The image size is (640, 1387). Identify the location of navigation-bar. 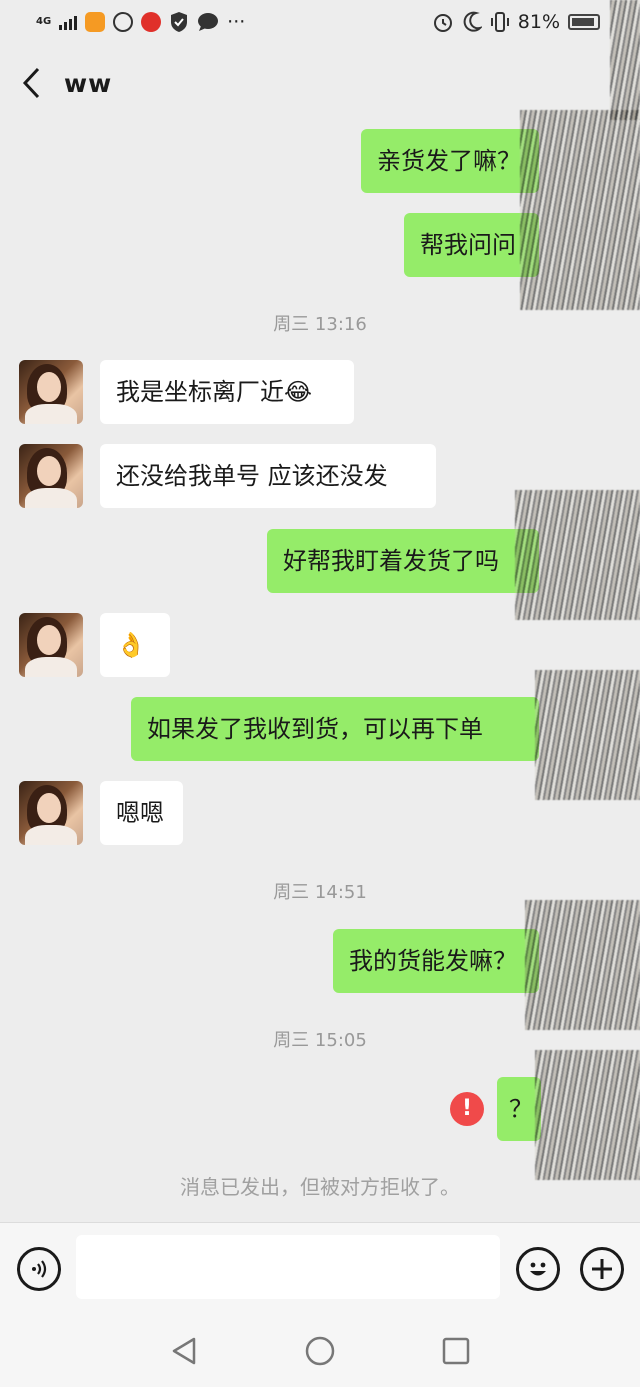
(320, 1350).